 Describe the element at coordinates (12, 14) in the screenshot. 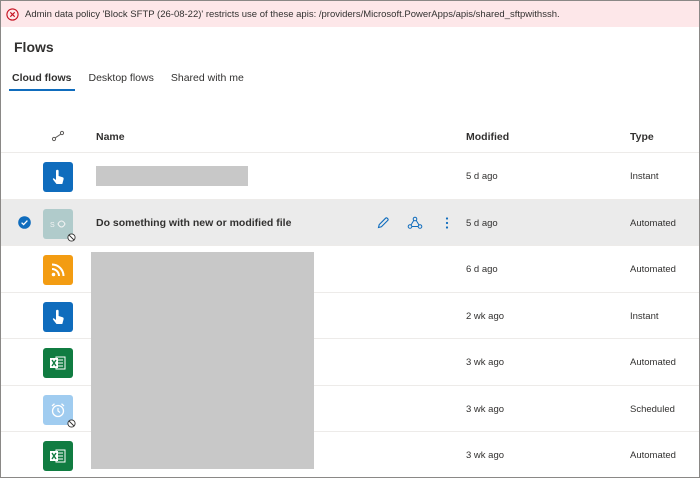

I see `error-circle-icon` at that location.